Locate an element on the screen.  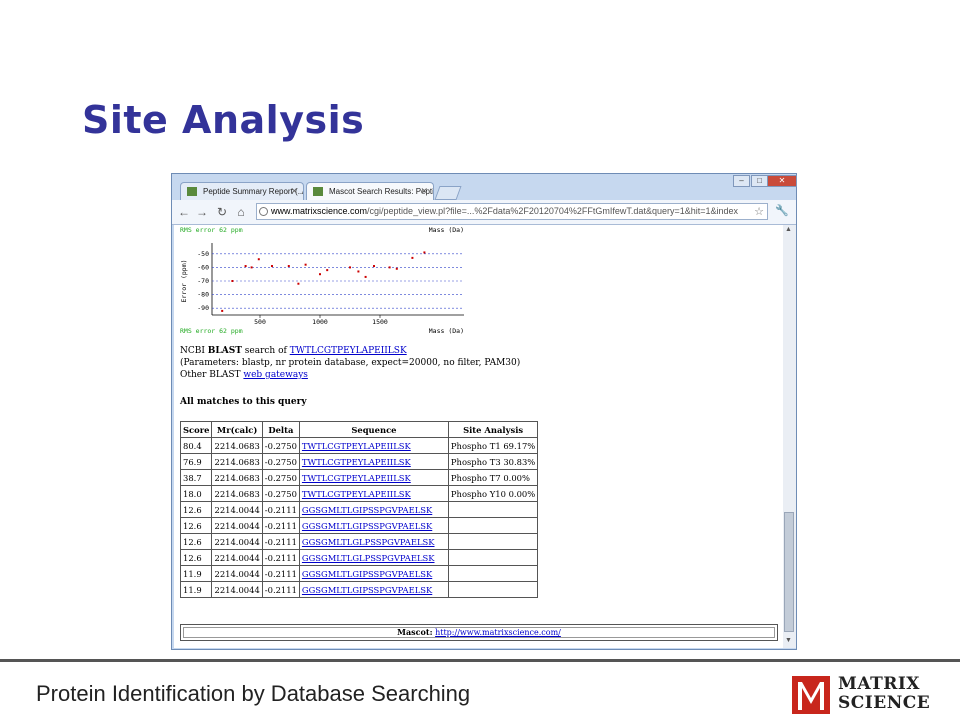
footer-divider is located at coordinates (480, 660).